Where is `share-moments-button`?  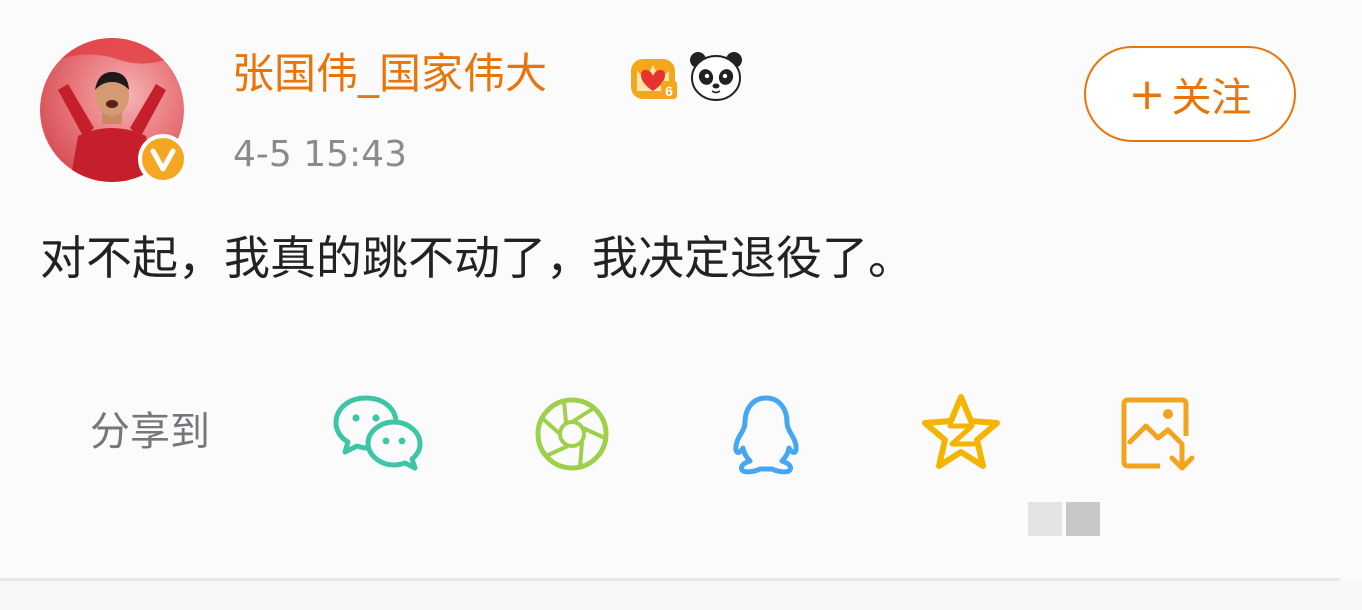 share-moments-button is located at coordinates (572, 434).